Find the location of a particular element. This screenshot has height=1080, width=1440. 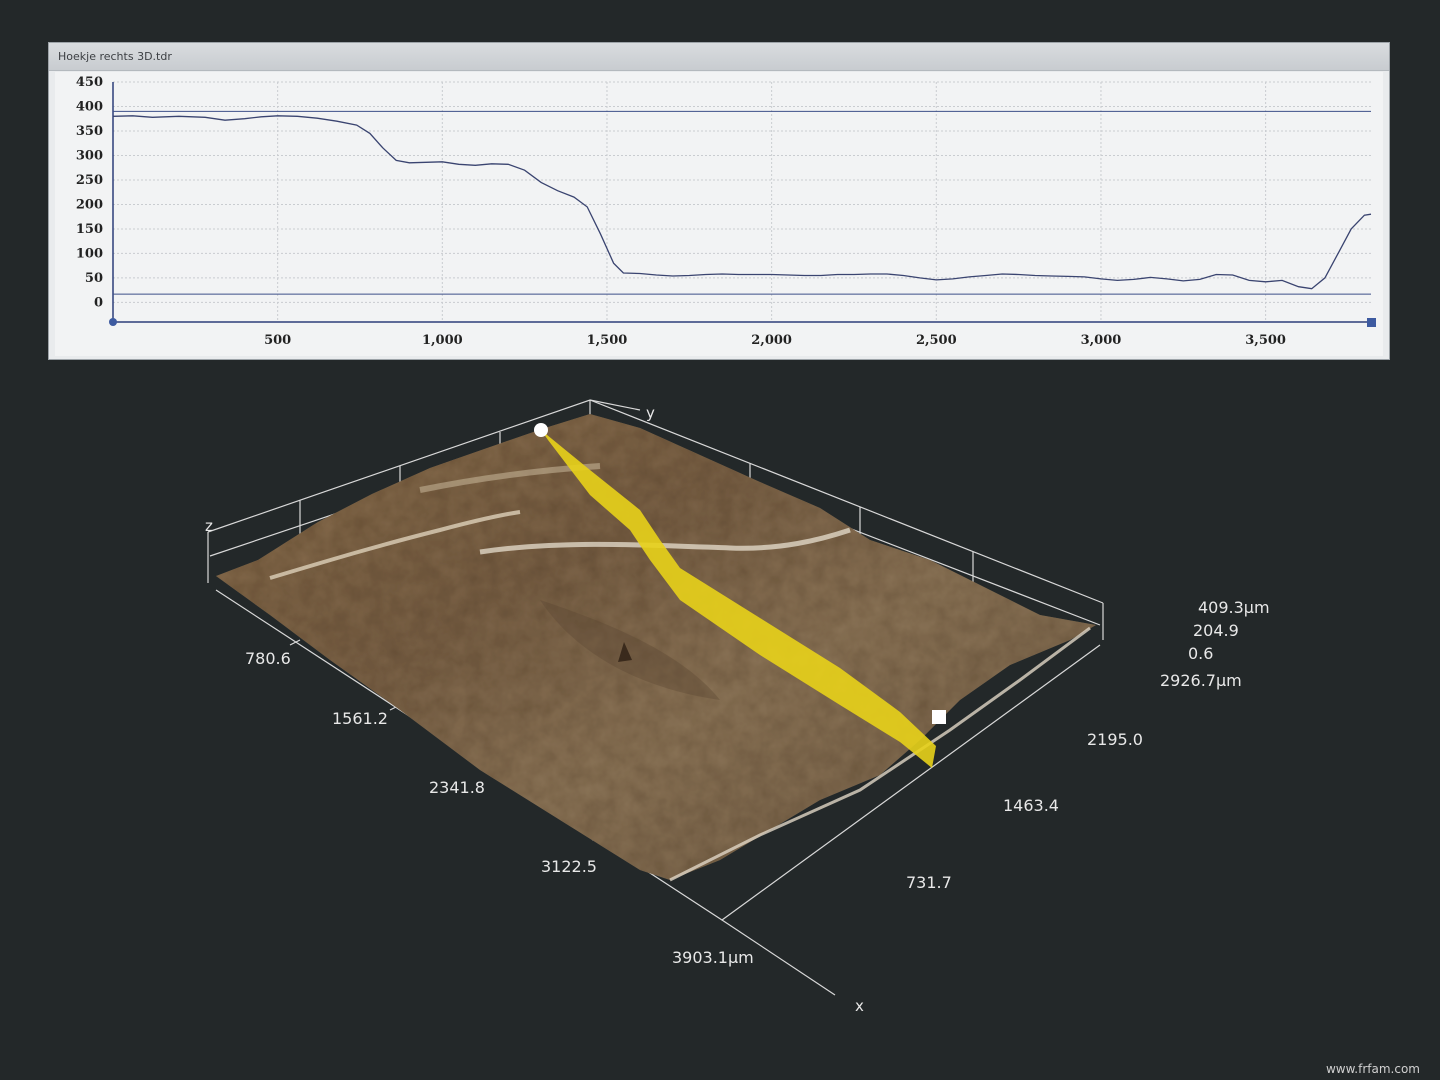

y-tick-label: 450 is located at coordinates (89, 82).